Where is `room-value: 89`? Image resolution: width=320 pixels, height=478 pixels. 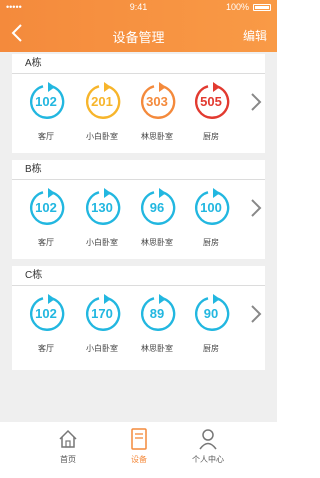
room-value: 89 is located at coordinates (157, 313).